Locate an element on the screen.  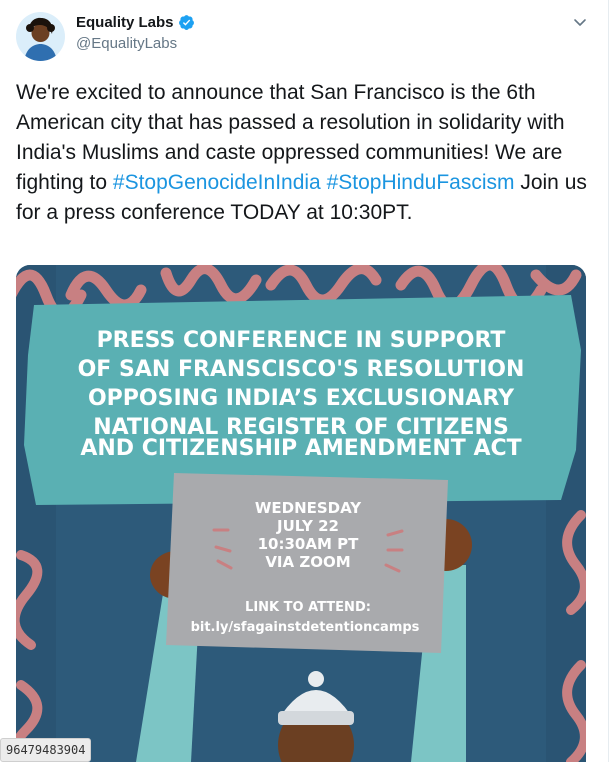
headline-line: OF SAN FRANSCISCO'S RESOLUTION is located at coordinates (301, 369).